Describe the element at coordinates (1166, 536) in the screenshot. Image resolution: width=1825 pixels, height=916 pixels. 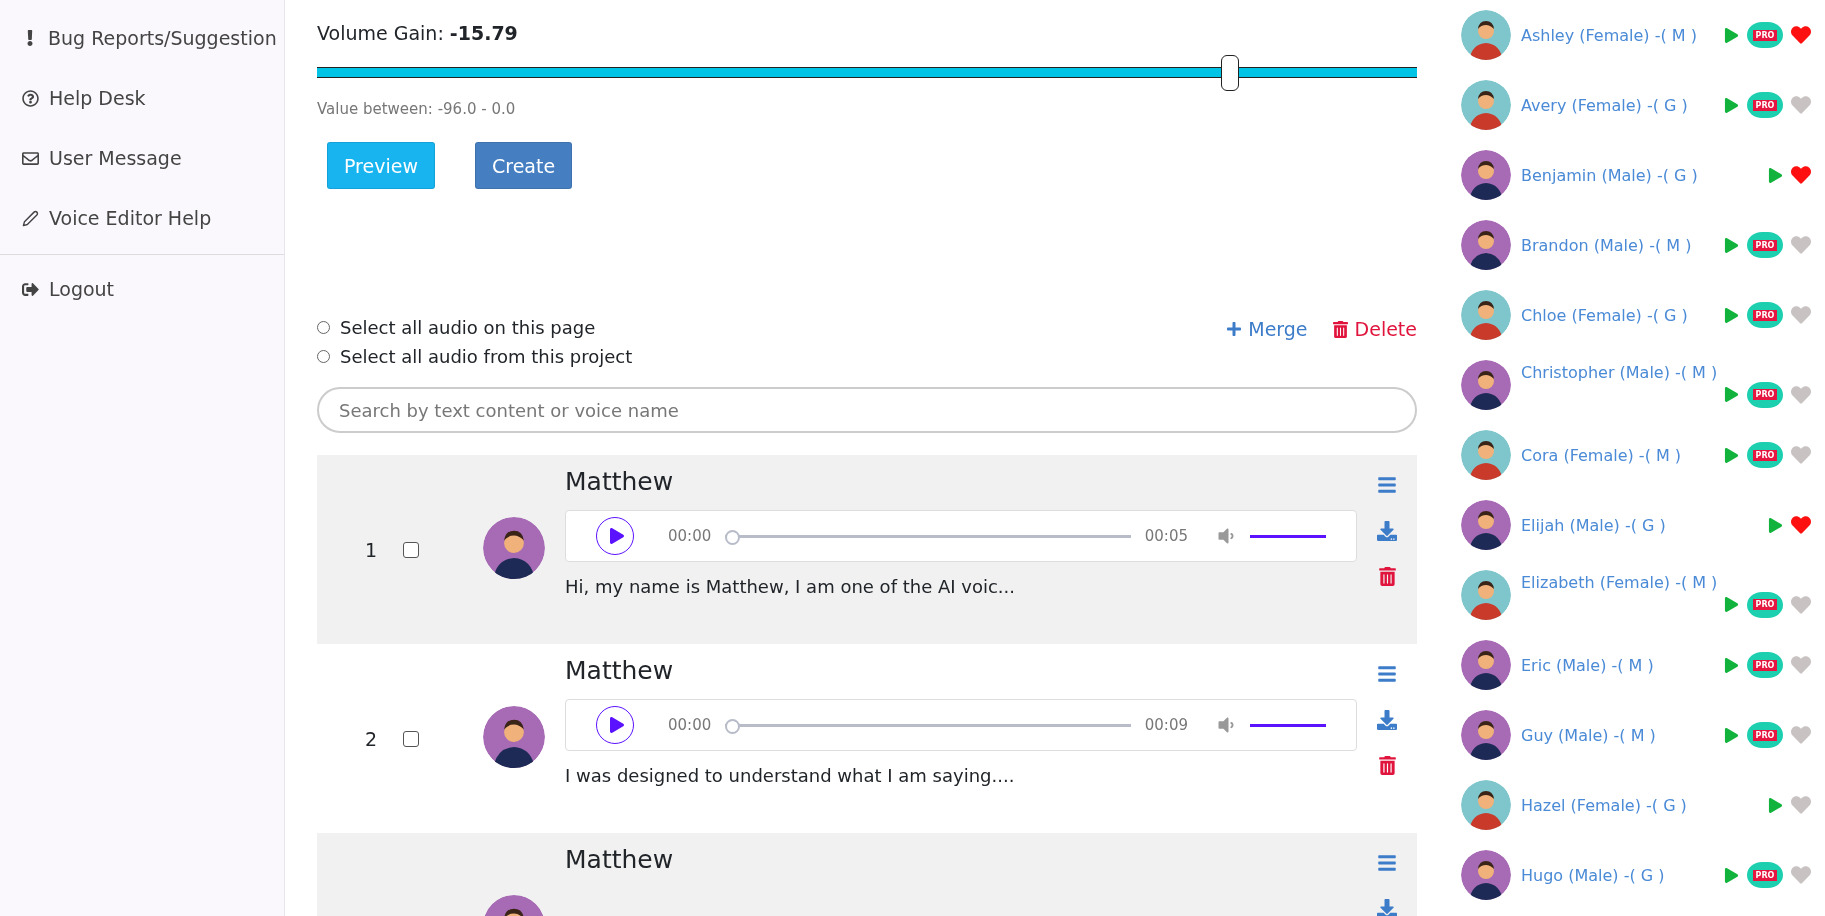
I see `duration-time: 00:05` at that location.